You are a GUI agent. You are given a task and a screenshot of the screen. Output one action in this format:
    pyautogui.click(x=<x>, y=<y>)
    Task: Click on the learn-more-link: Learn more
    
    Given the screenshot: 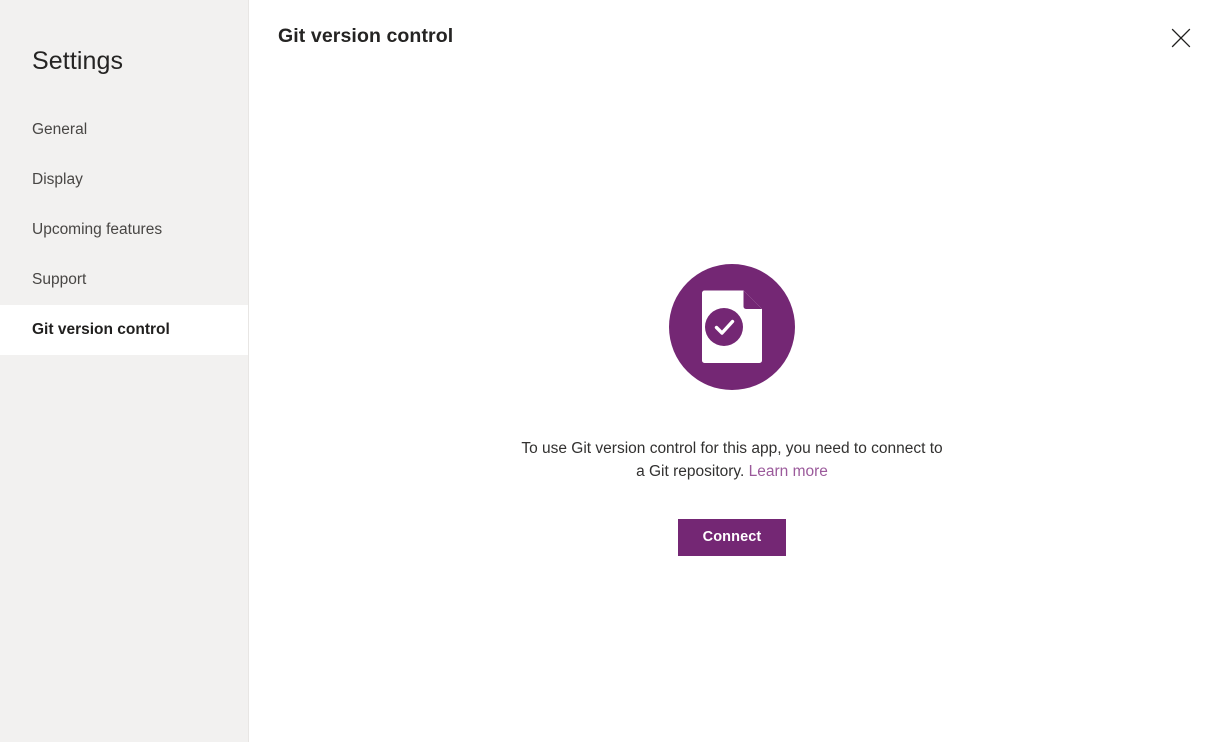 What is the action you would take?
    pyautogui.click(x=788, y=471)
    